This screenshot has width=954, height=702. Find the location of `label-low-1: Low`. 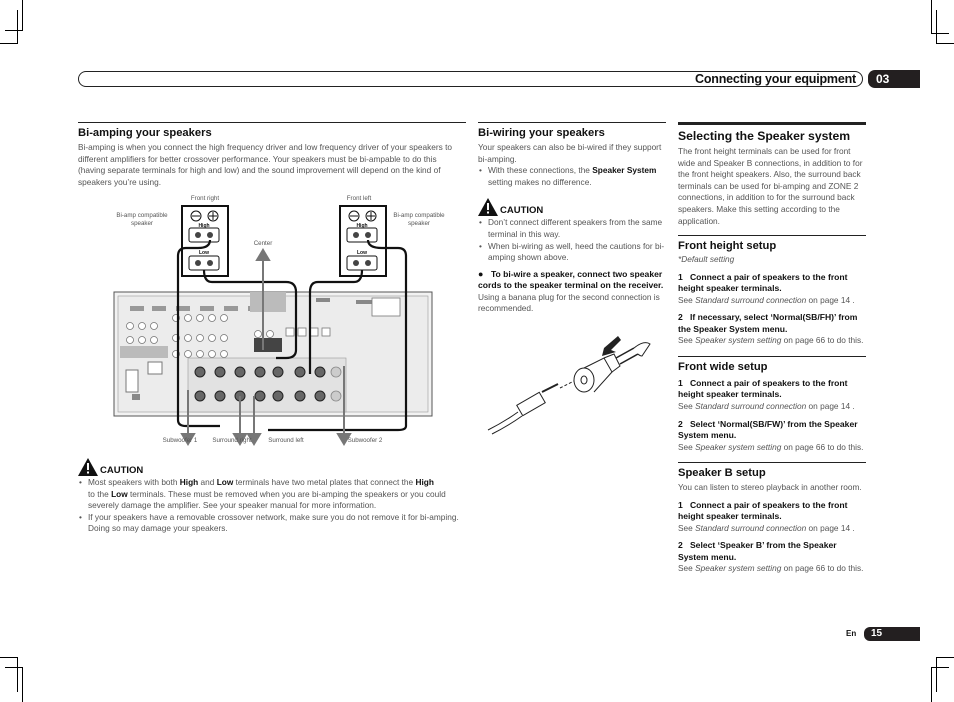

label-low-1: Low is located at coordinates (204, 253).